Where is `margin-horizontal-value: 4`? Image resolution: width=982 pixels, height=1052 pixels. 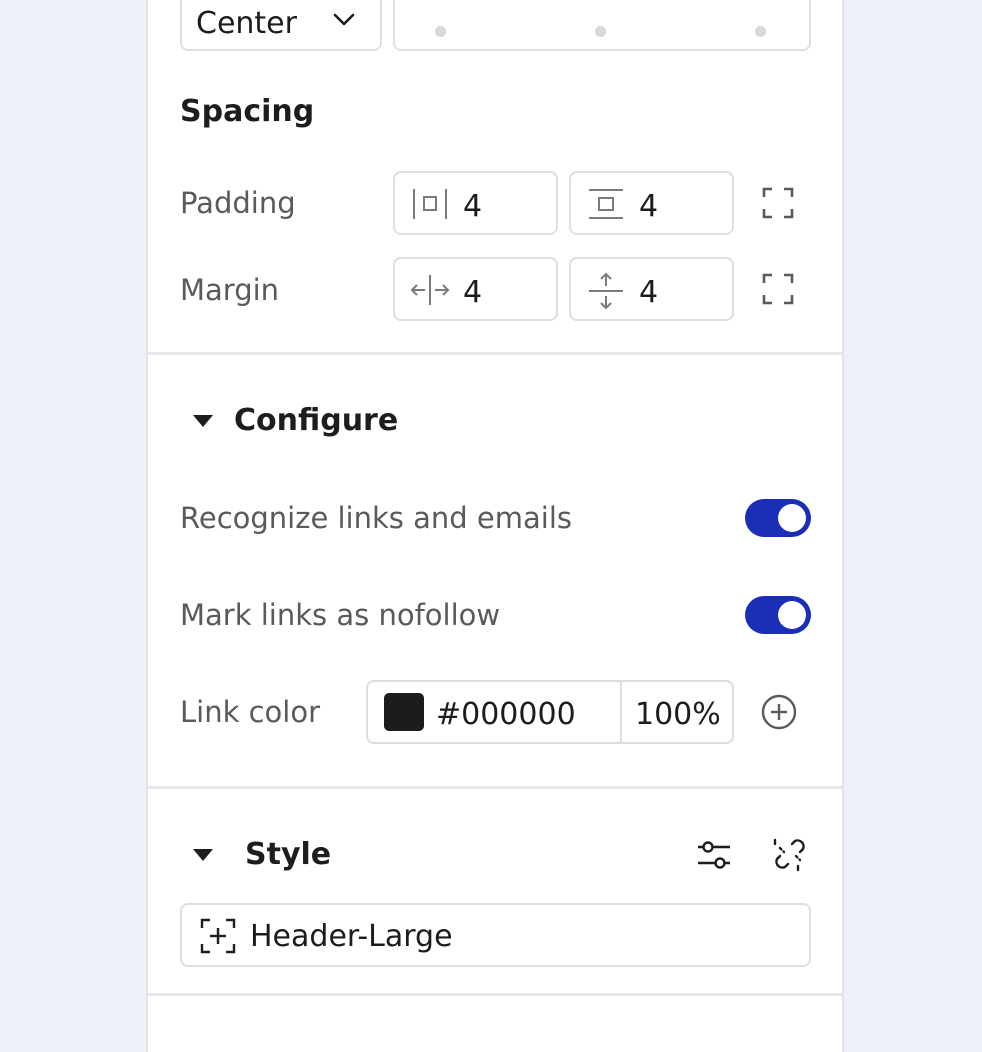 margin-horizontal-value: 4 is located at coordinates (473, 292).